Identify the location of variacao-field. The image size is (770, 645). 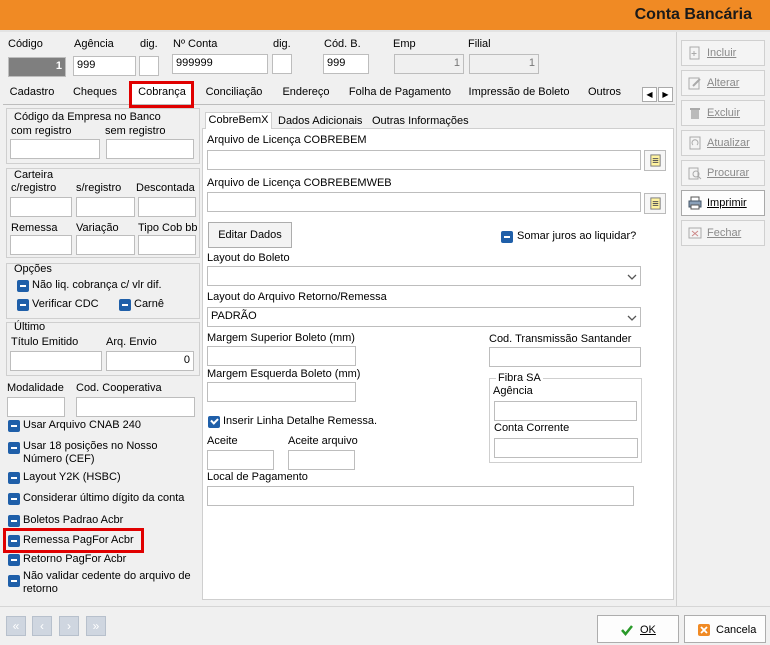
(105, 245).